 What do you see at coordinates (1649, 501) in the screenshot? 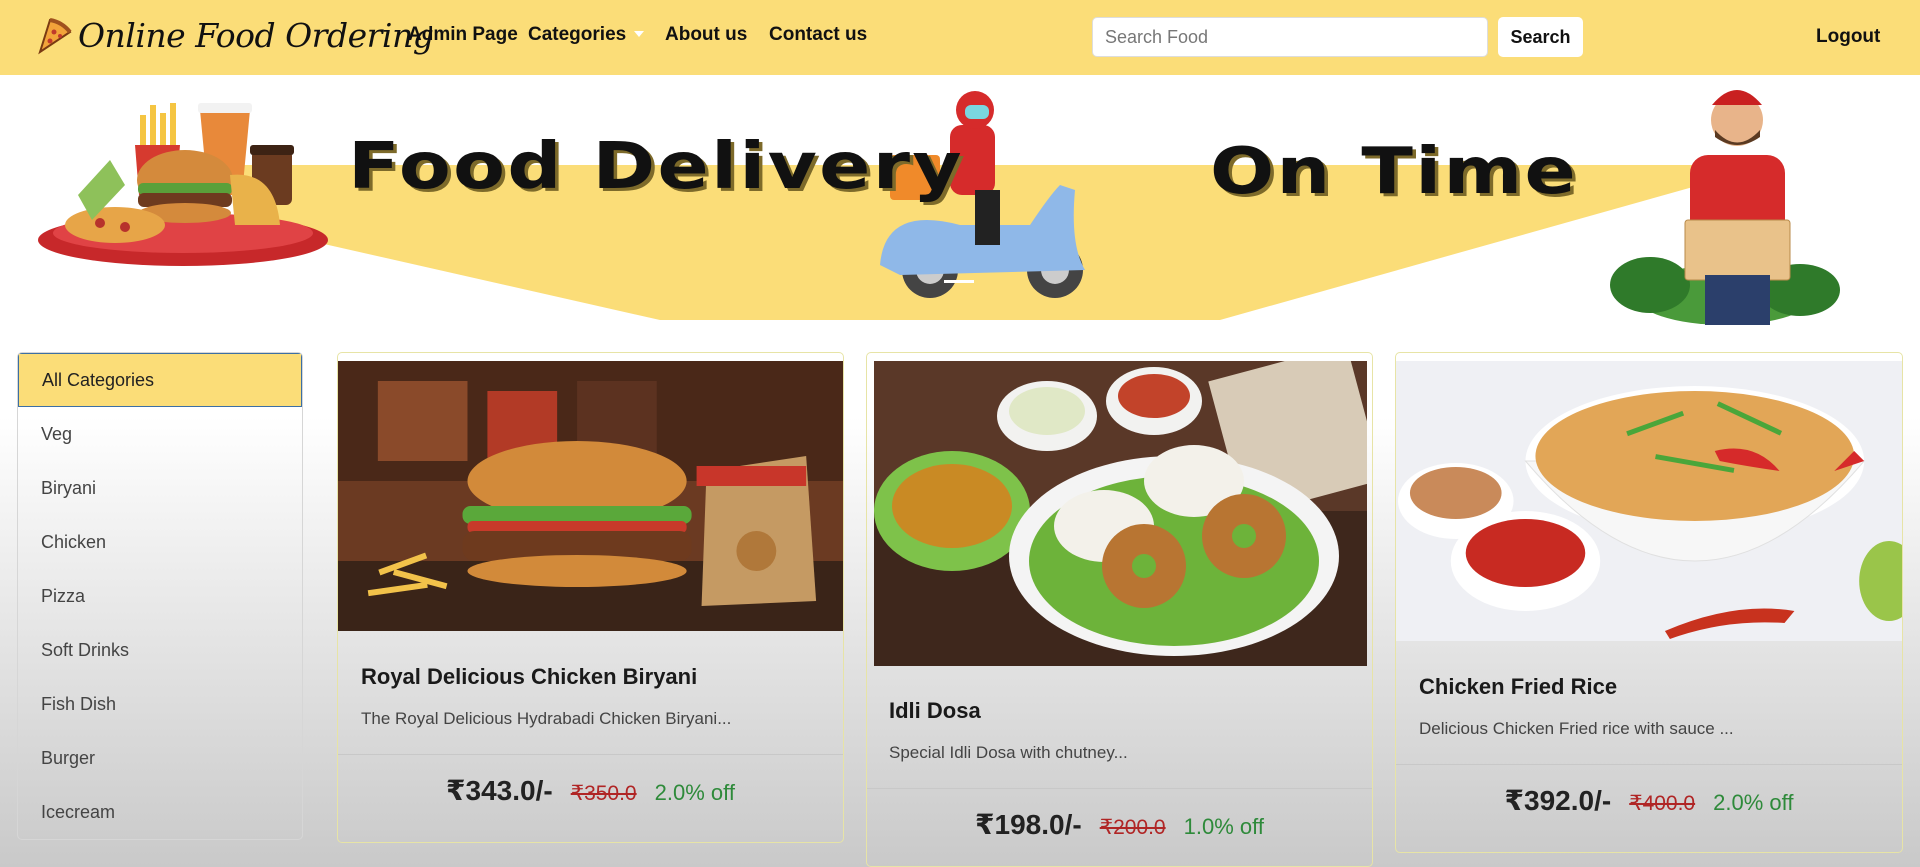
I see `product-image-fried-rice` at bounding box center [1649, 501].